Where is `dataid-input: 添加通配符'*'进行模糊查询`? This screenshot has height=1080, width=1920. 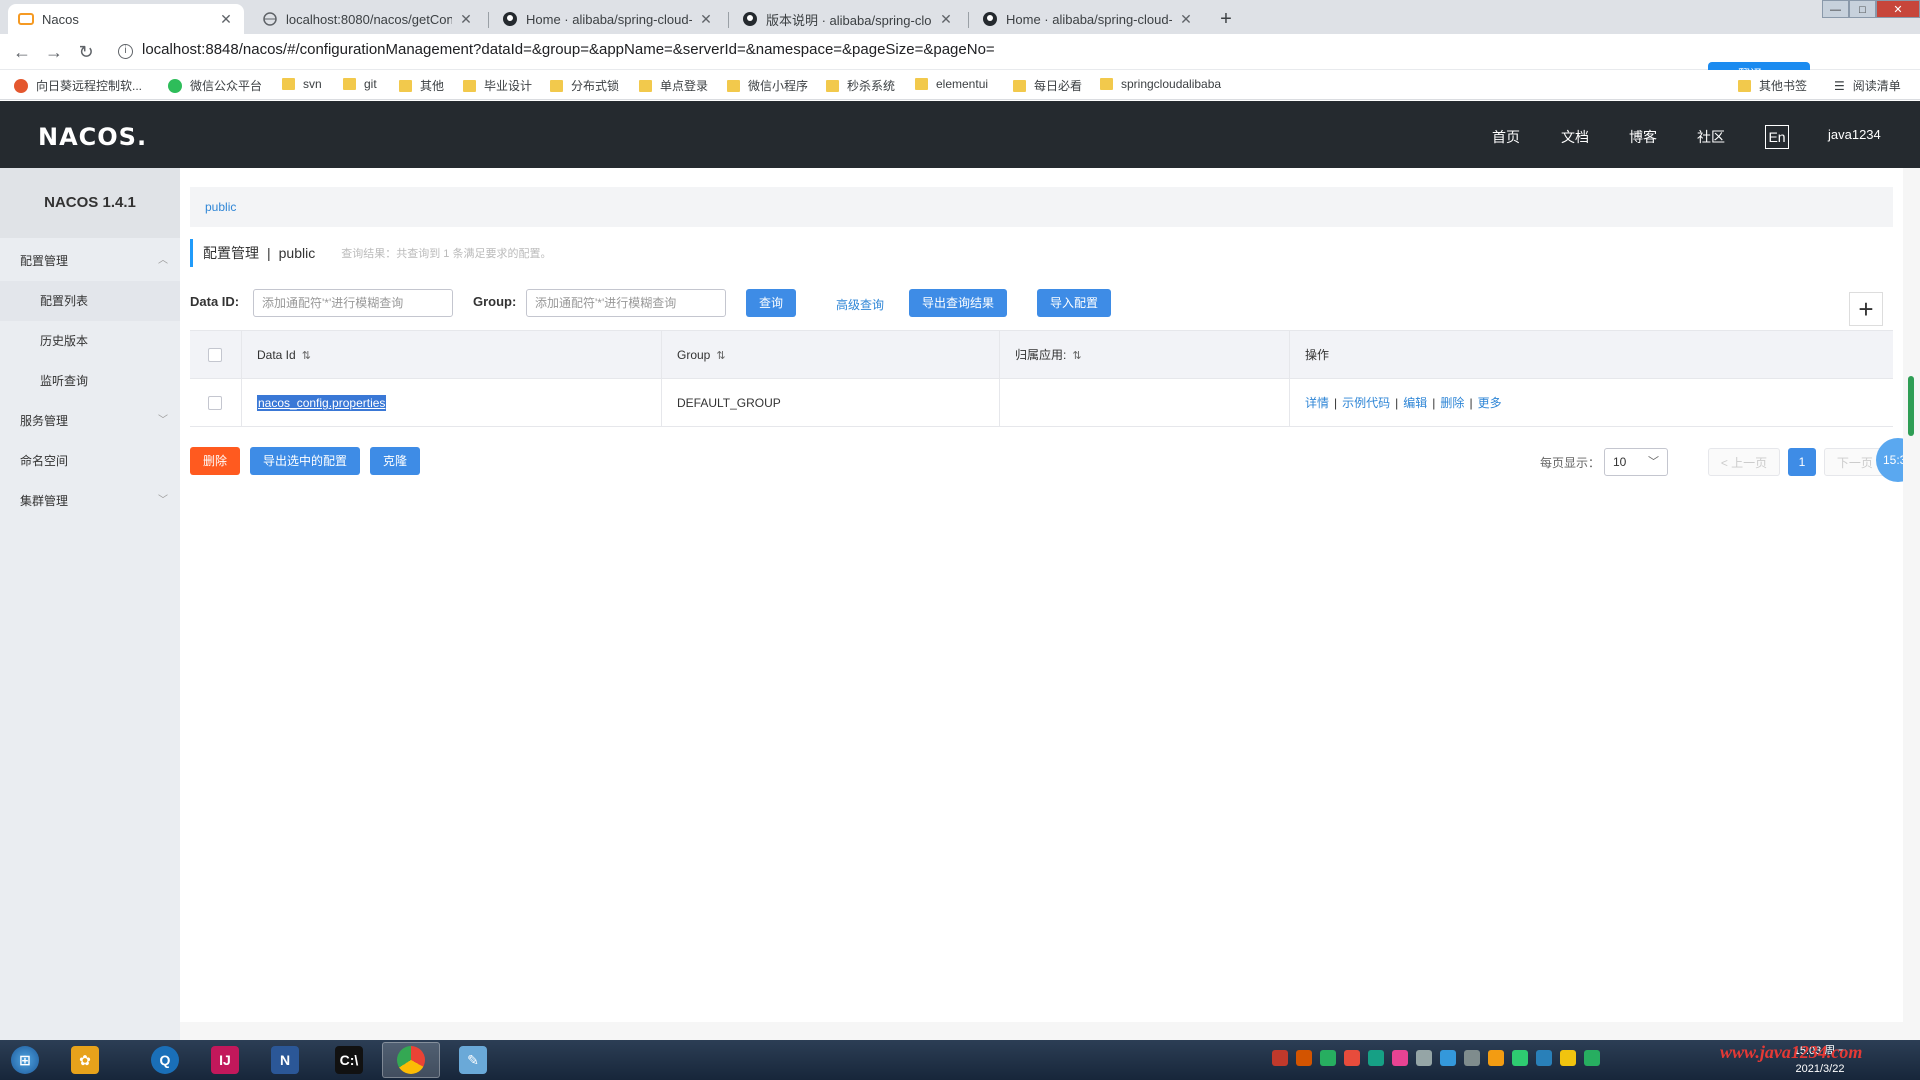
dataid-input: 添加通配符'*'进行模糊查询 is located at coordinates (353, 303).